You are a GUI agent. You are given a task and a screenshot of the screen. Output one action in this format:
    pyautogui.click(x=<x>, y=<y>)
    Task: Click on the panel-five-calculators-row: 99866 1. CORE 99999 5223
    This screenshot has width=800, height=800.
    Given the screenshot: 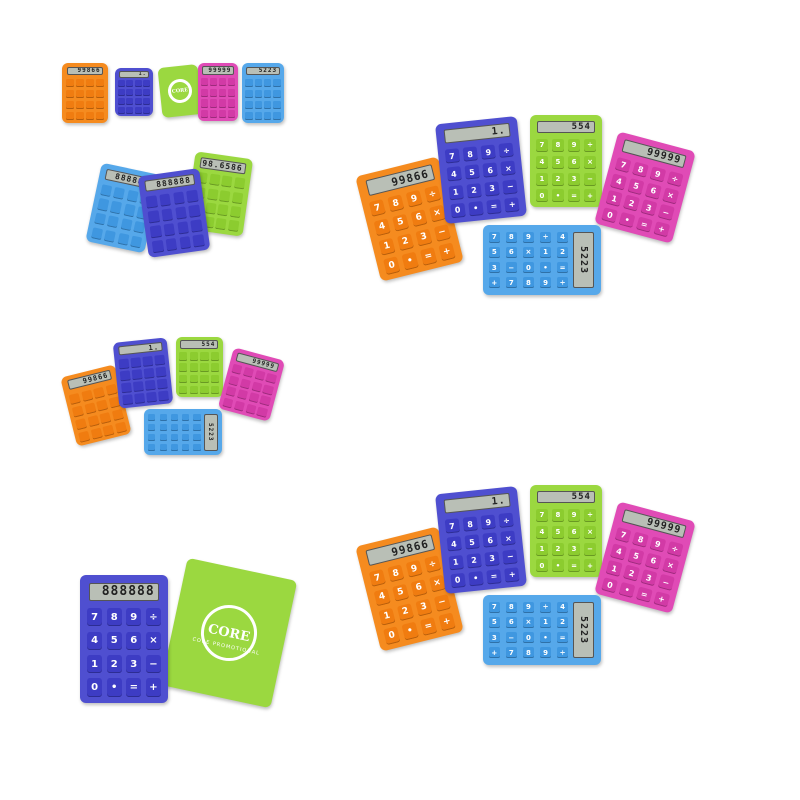 What is the action you would take?
    pyautogui.click(x=175, y=95)
    